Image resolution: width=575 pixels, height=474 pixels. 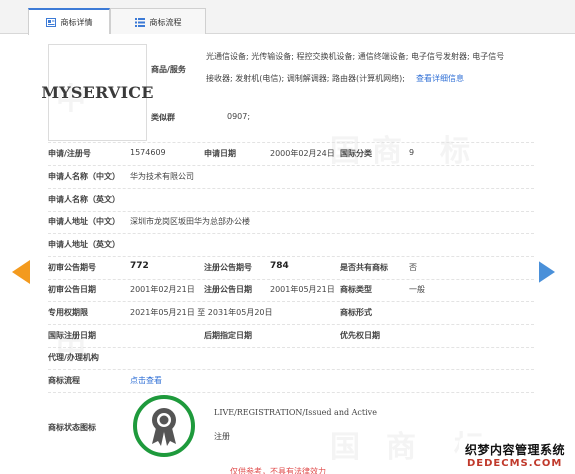 I want to click on status-en-text: LIVE/REGISTRATION/Issued and Active, so click(x=295, y=412).